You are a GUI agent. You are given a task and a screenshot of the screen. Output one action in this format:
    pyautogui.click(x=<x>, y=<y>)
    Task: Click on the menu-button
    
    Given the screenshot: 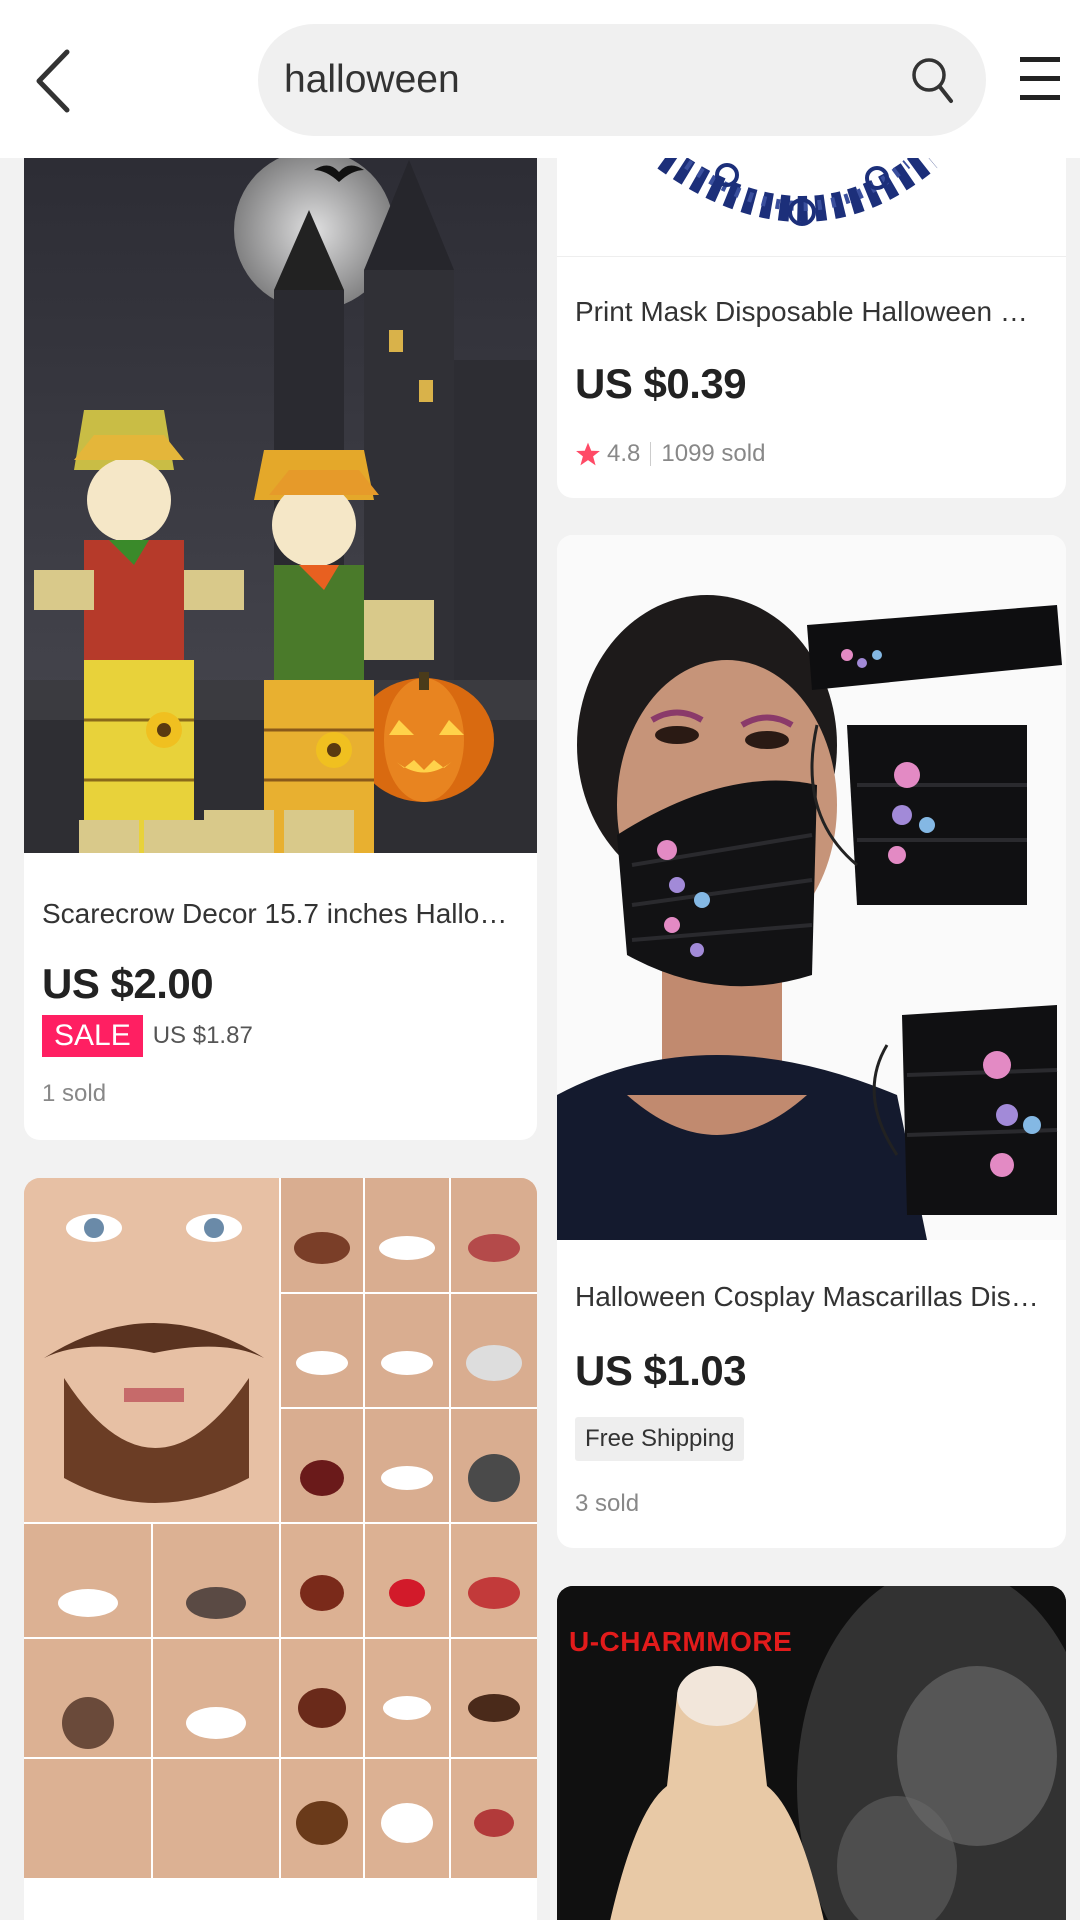 What is the action you would take?
    pyautogui.click(x=1040, y=79)
    